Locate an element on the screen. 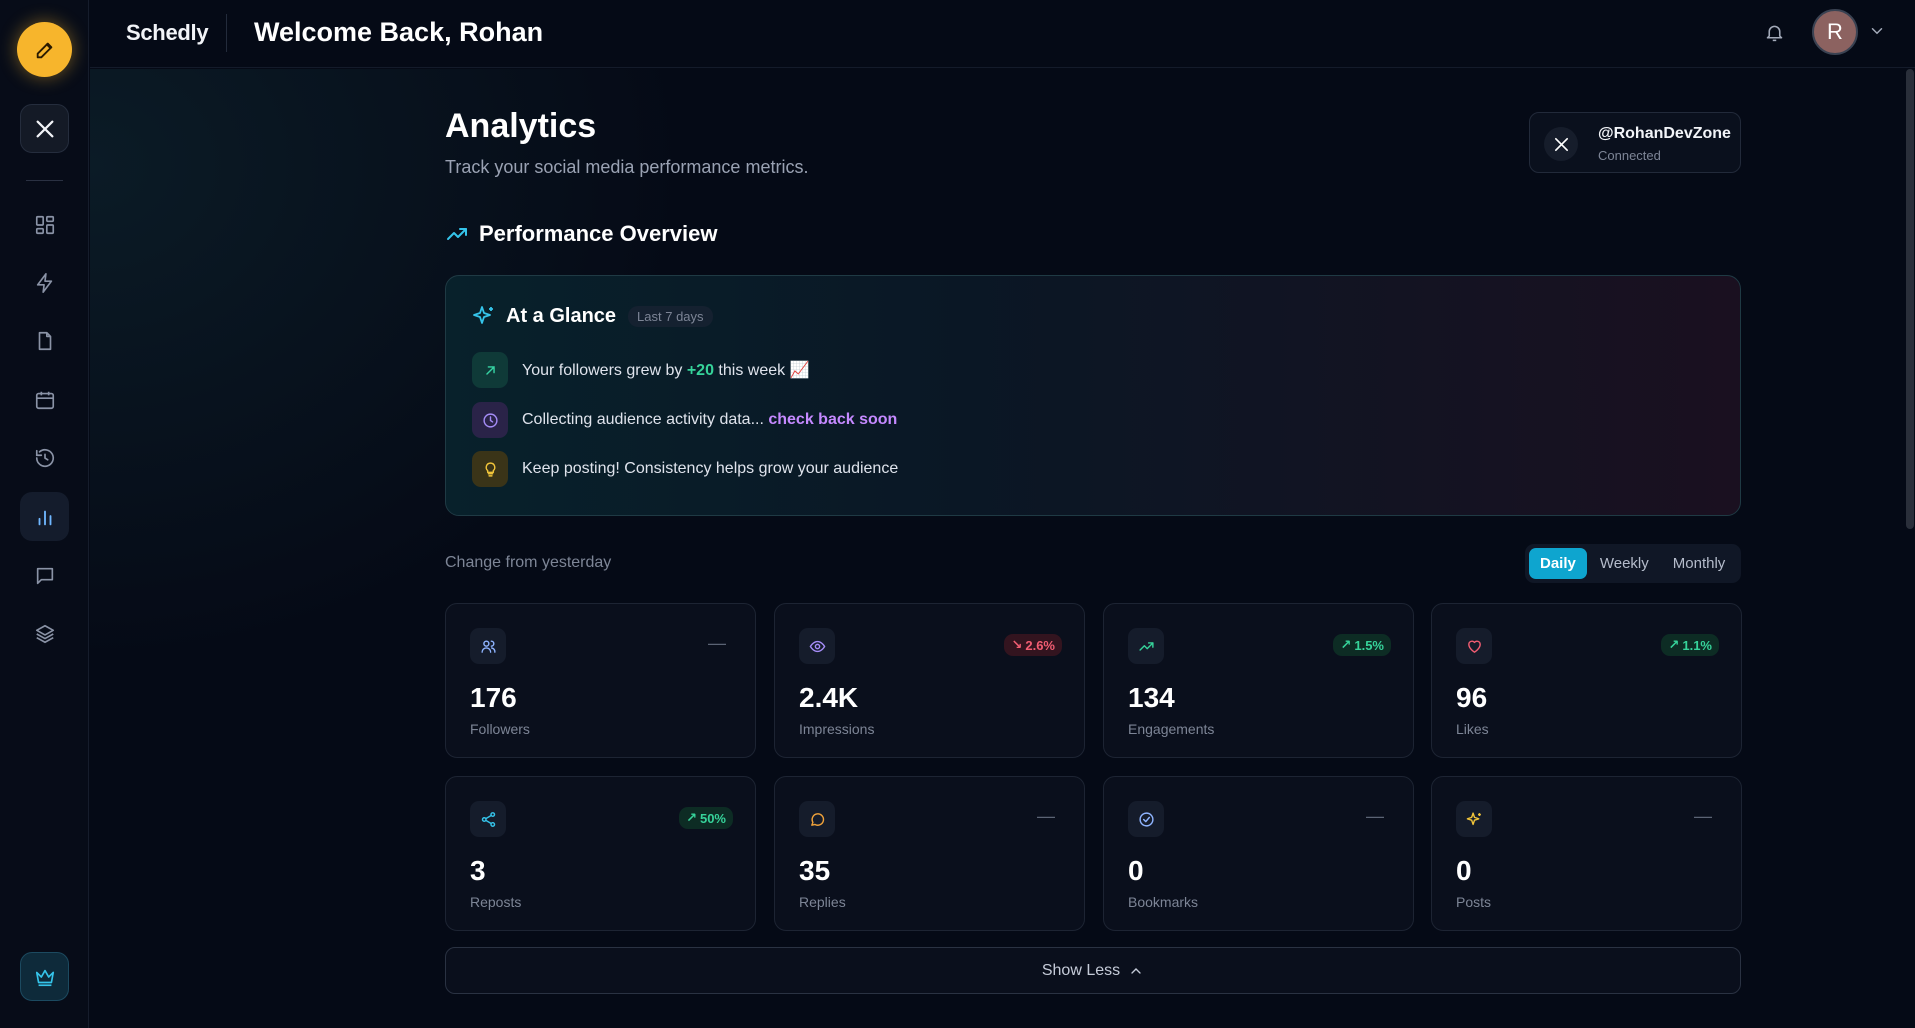  upgrade-button is located at coordinates (44, 976).